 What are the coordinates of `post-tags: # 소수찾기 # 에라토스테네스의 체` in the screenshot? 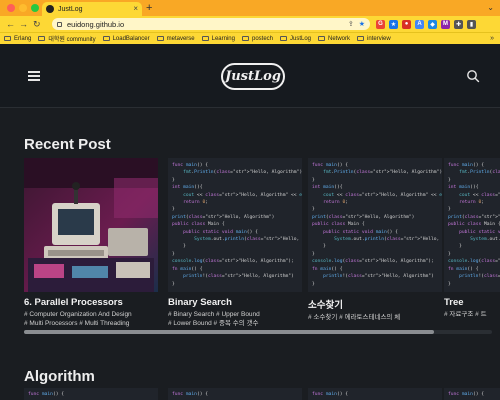 It's located at (375, 317).